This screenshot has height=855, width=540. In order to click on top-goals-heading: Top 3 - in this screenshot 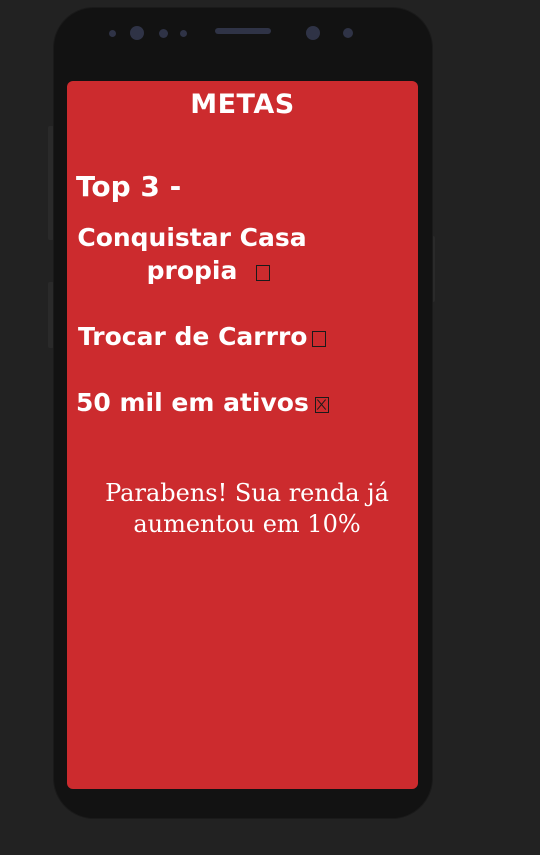, I will do `click(129, 186)`.